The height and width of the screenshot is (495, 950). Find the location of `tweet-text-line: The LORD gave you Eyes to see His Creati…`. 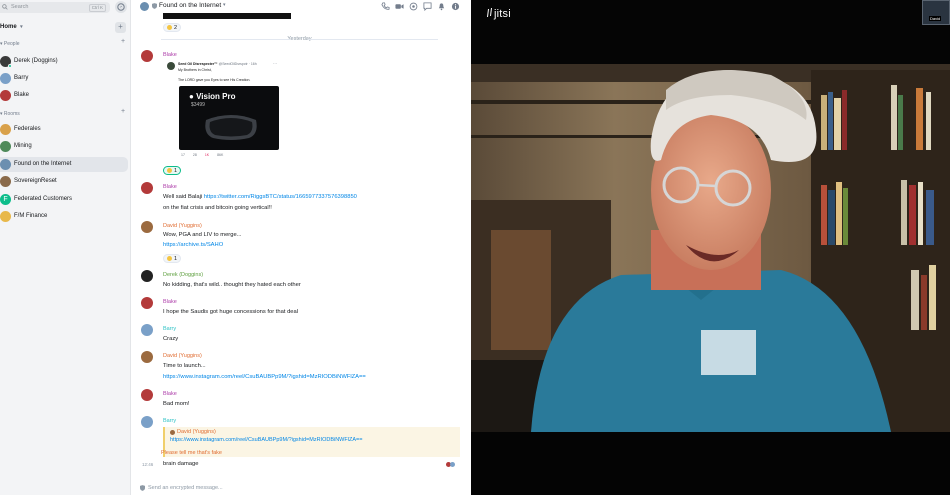

tweet-text-line: The LORD gave you Eyes to see His Creati… is located at coordinates (214, 80).